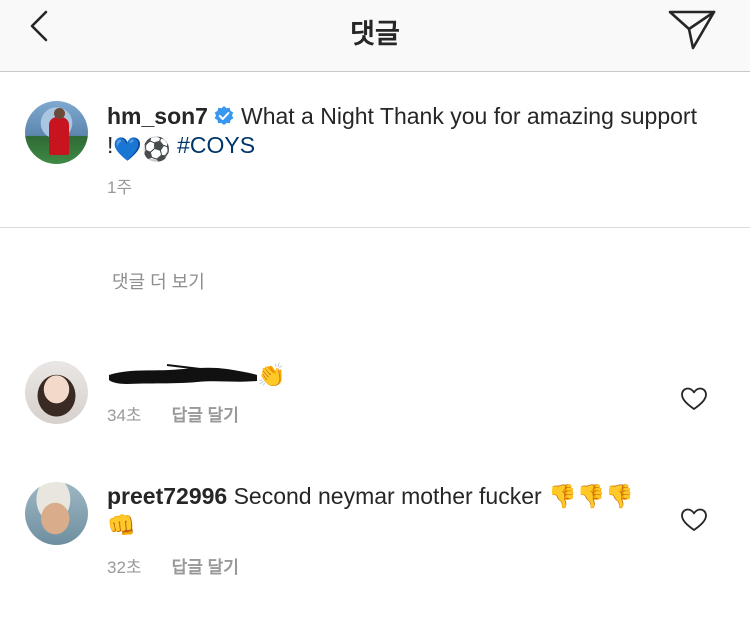 The height and width of the screenshot is (628, 750). What do you see at coordinates (157, 116) in the screenshot?
I see `caption-username: hm_son7` at bounding box center [157, 116].